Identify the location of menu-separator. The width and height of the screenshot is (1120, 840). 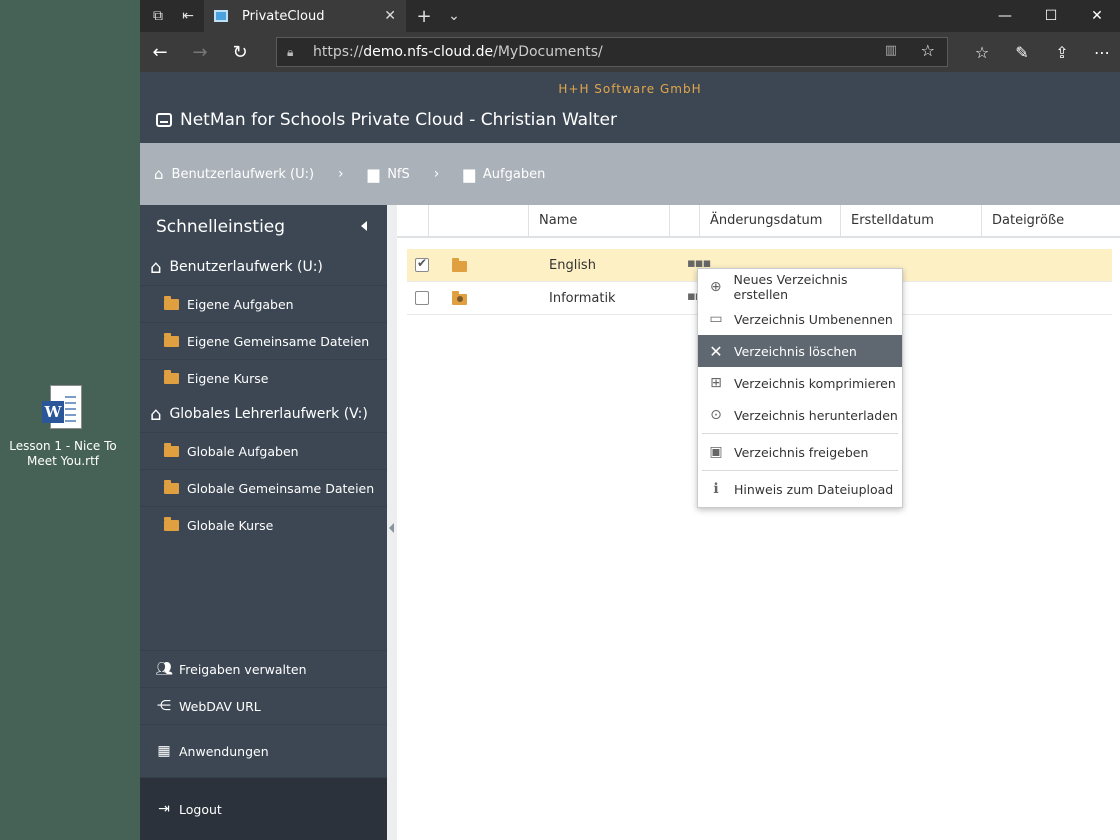
(800, 470).